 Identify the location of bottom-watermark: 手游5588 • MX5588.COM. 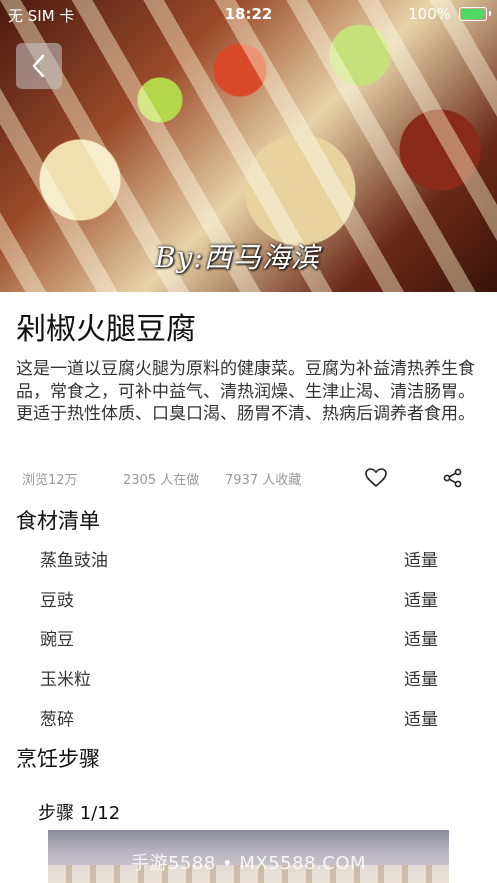
(248, 863).